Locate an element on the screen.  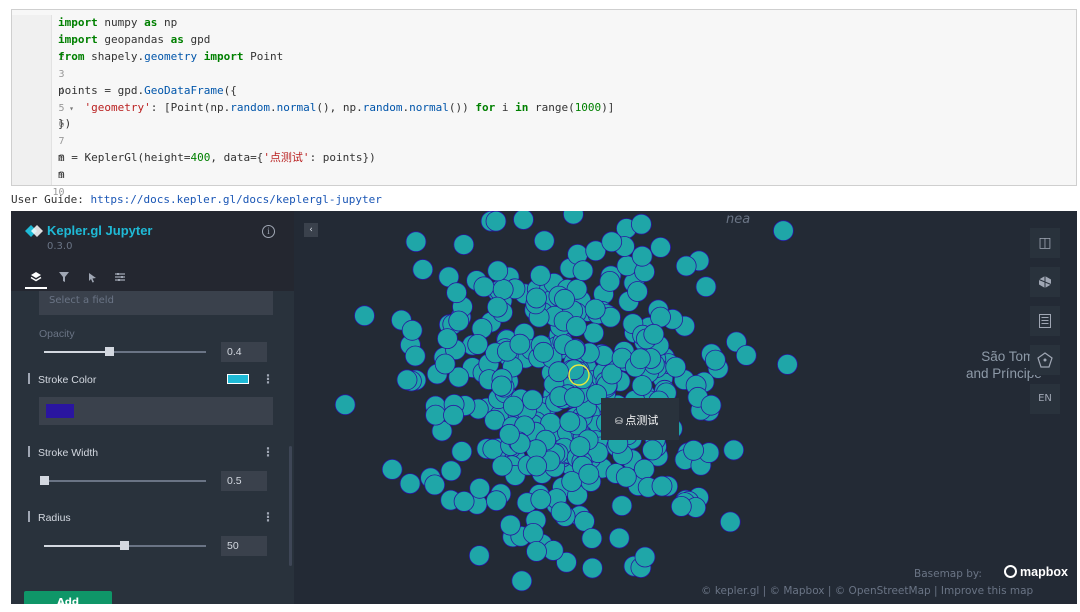
interaction-icon is located at coordinates (92, 278).